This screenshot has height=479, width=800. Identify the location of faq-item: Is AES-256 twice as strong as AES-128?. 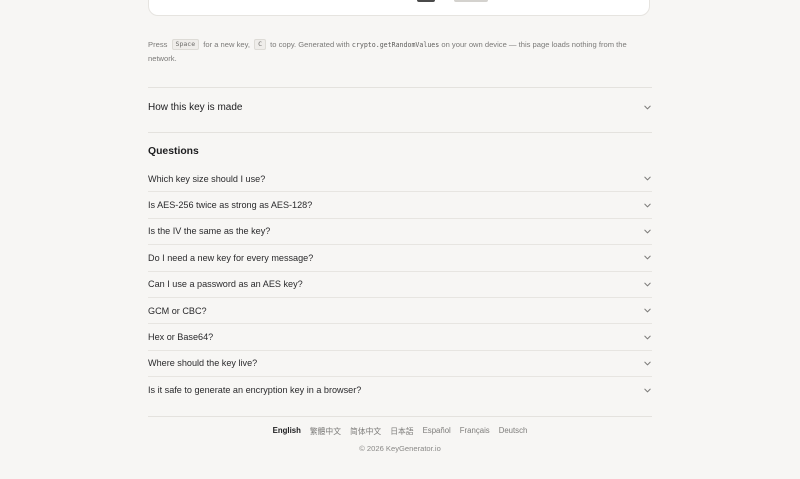
(400, 205).